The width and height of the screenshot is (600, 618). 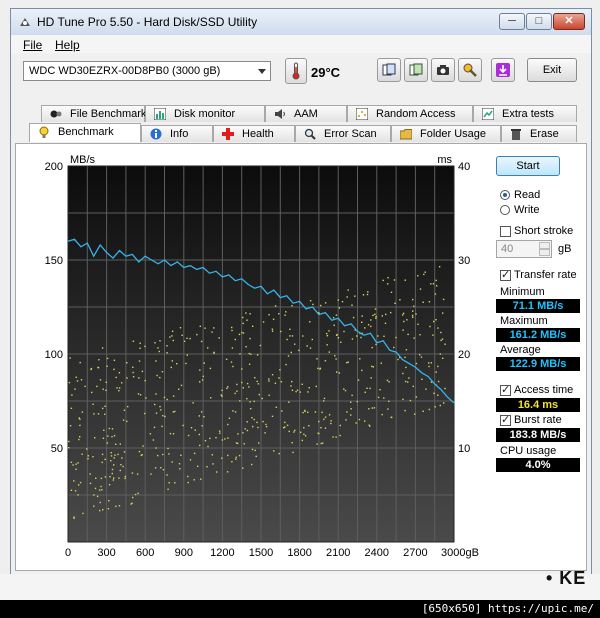 What do you see at coordinates (505, 274) in the screenshot?
I see `transfer-rate-checkbox` at bounding box center [505, 274].